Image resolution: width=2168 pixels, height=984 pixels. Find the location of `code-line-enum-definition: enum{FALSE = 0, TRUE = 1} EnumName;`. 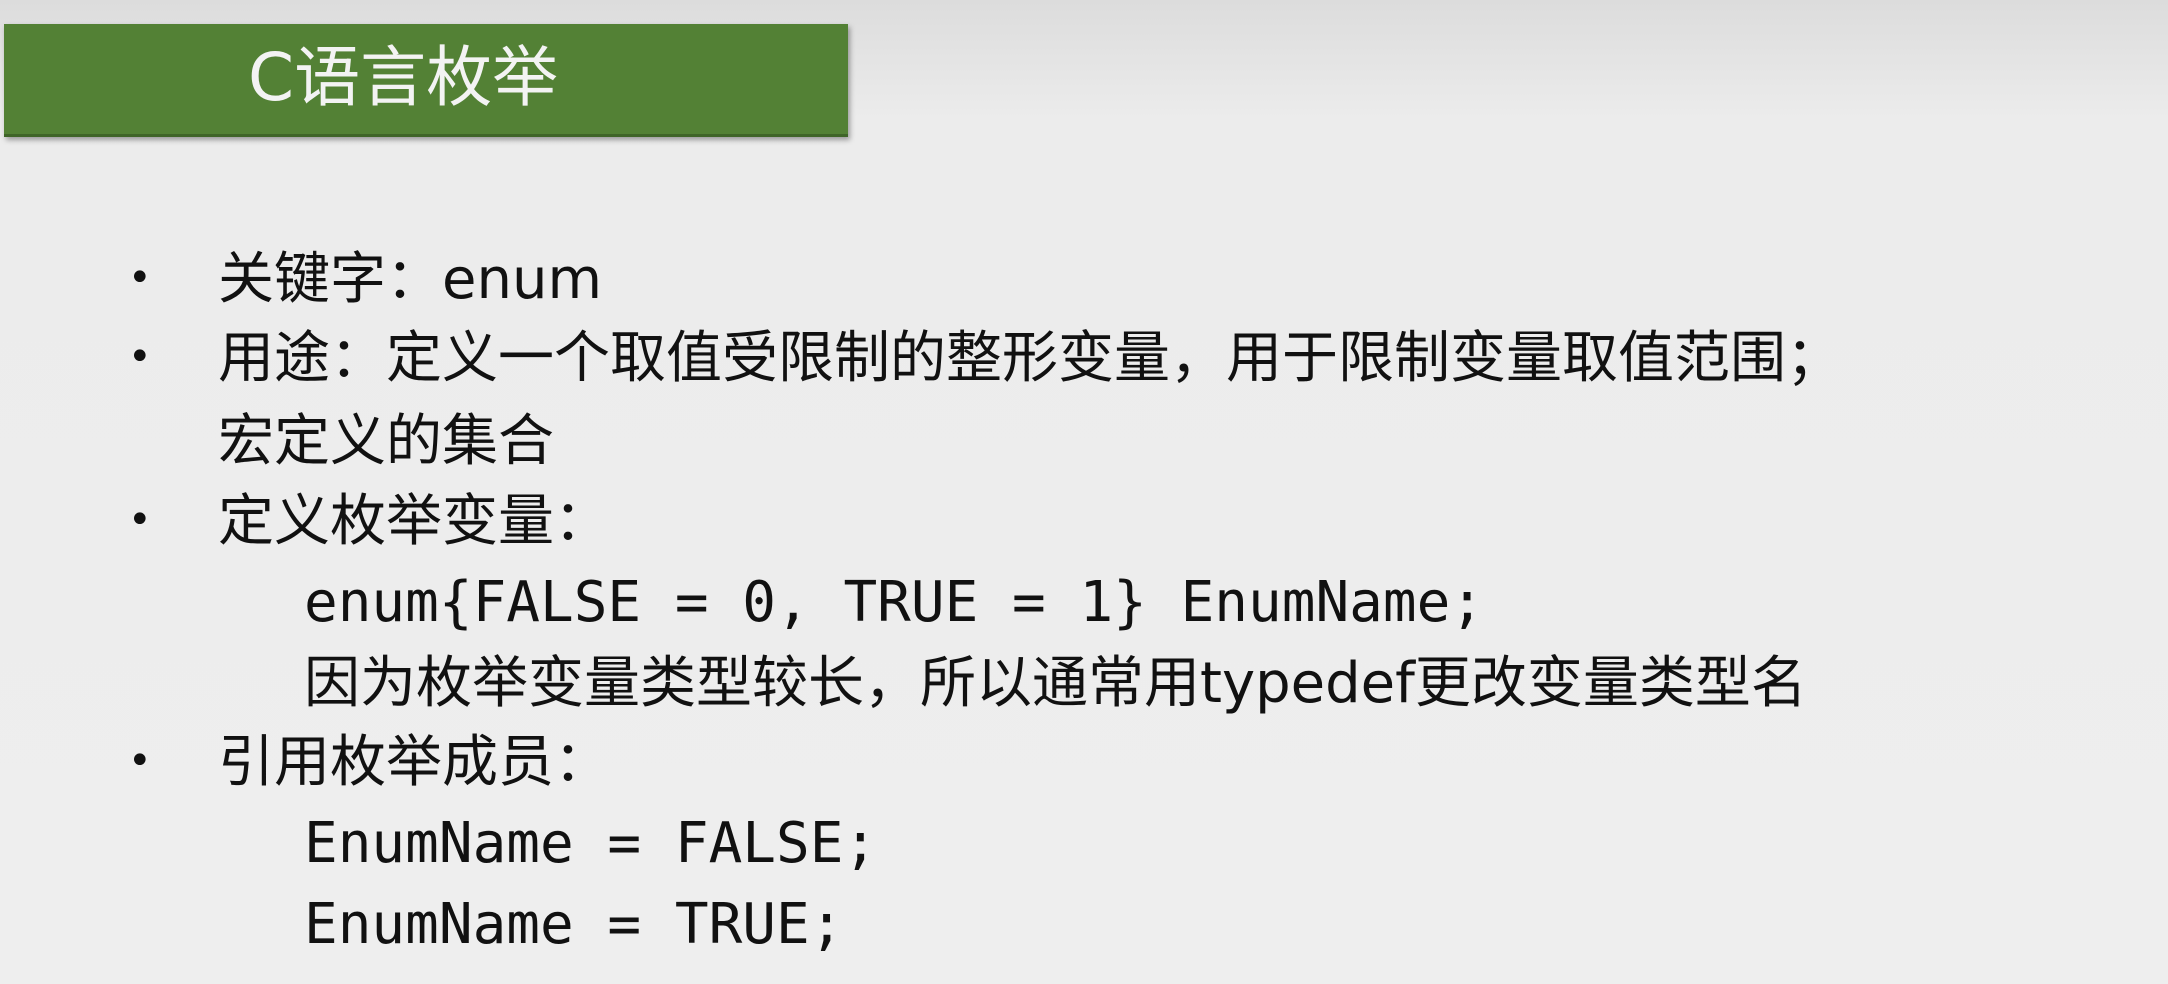

code-line-enum-definition: enum{FALSE = 0, TRUE = 1} EnumName; is located at coordinates (894, 602).